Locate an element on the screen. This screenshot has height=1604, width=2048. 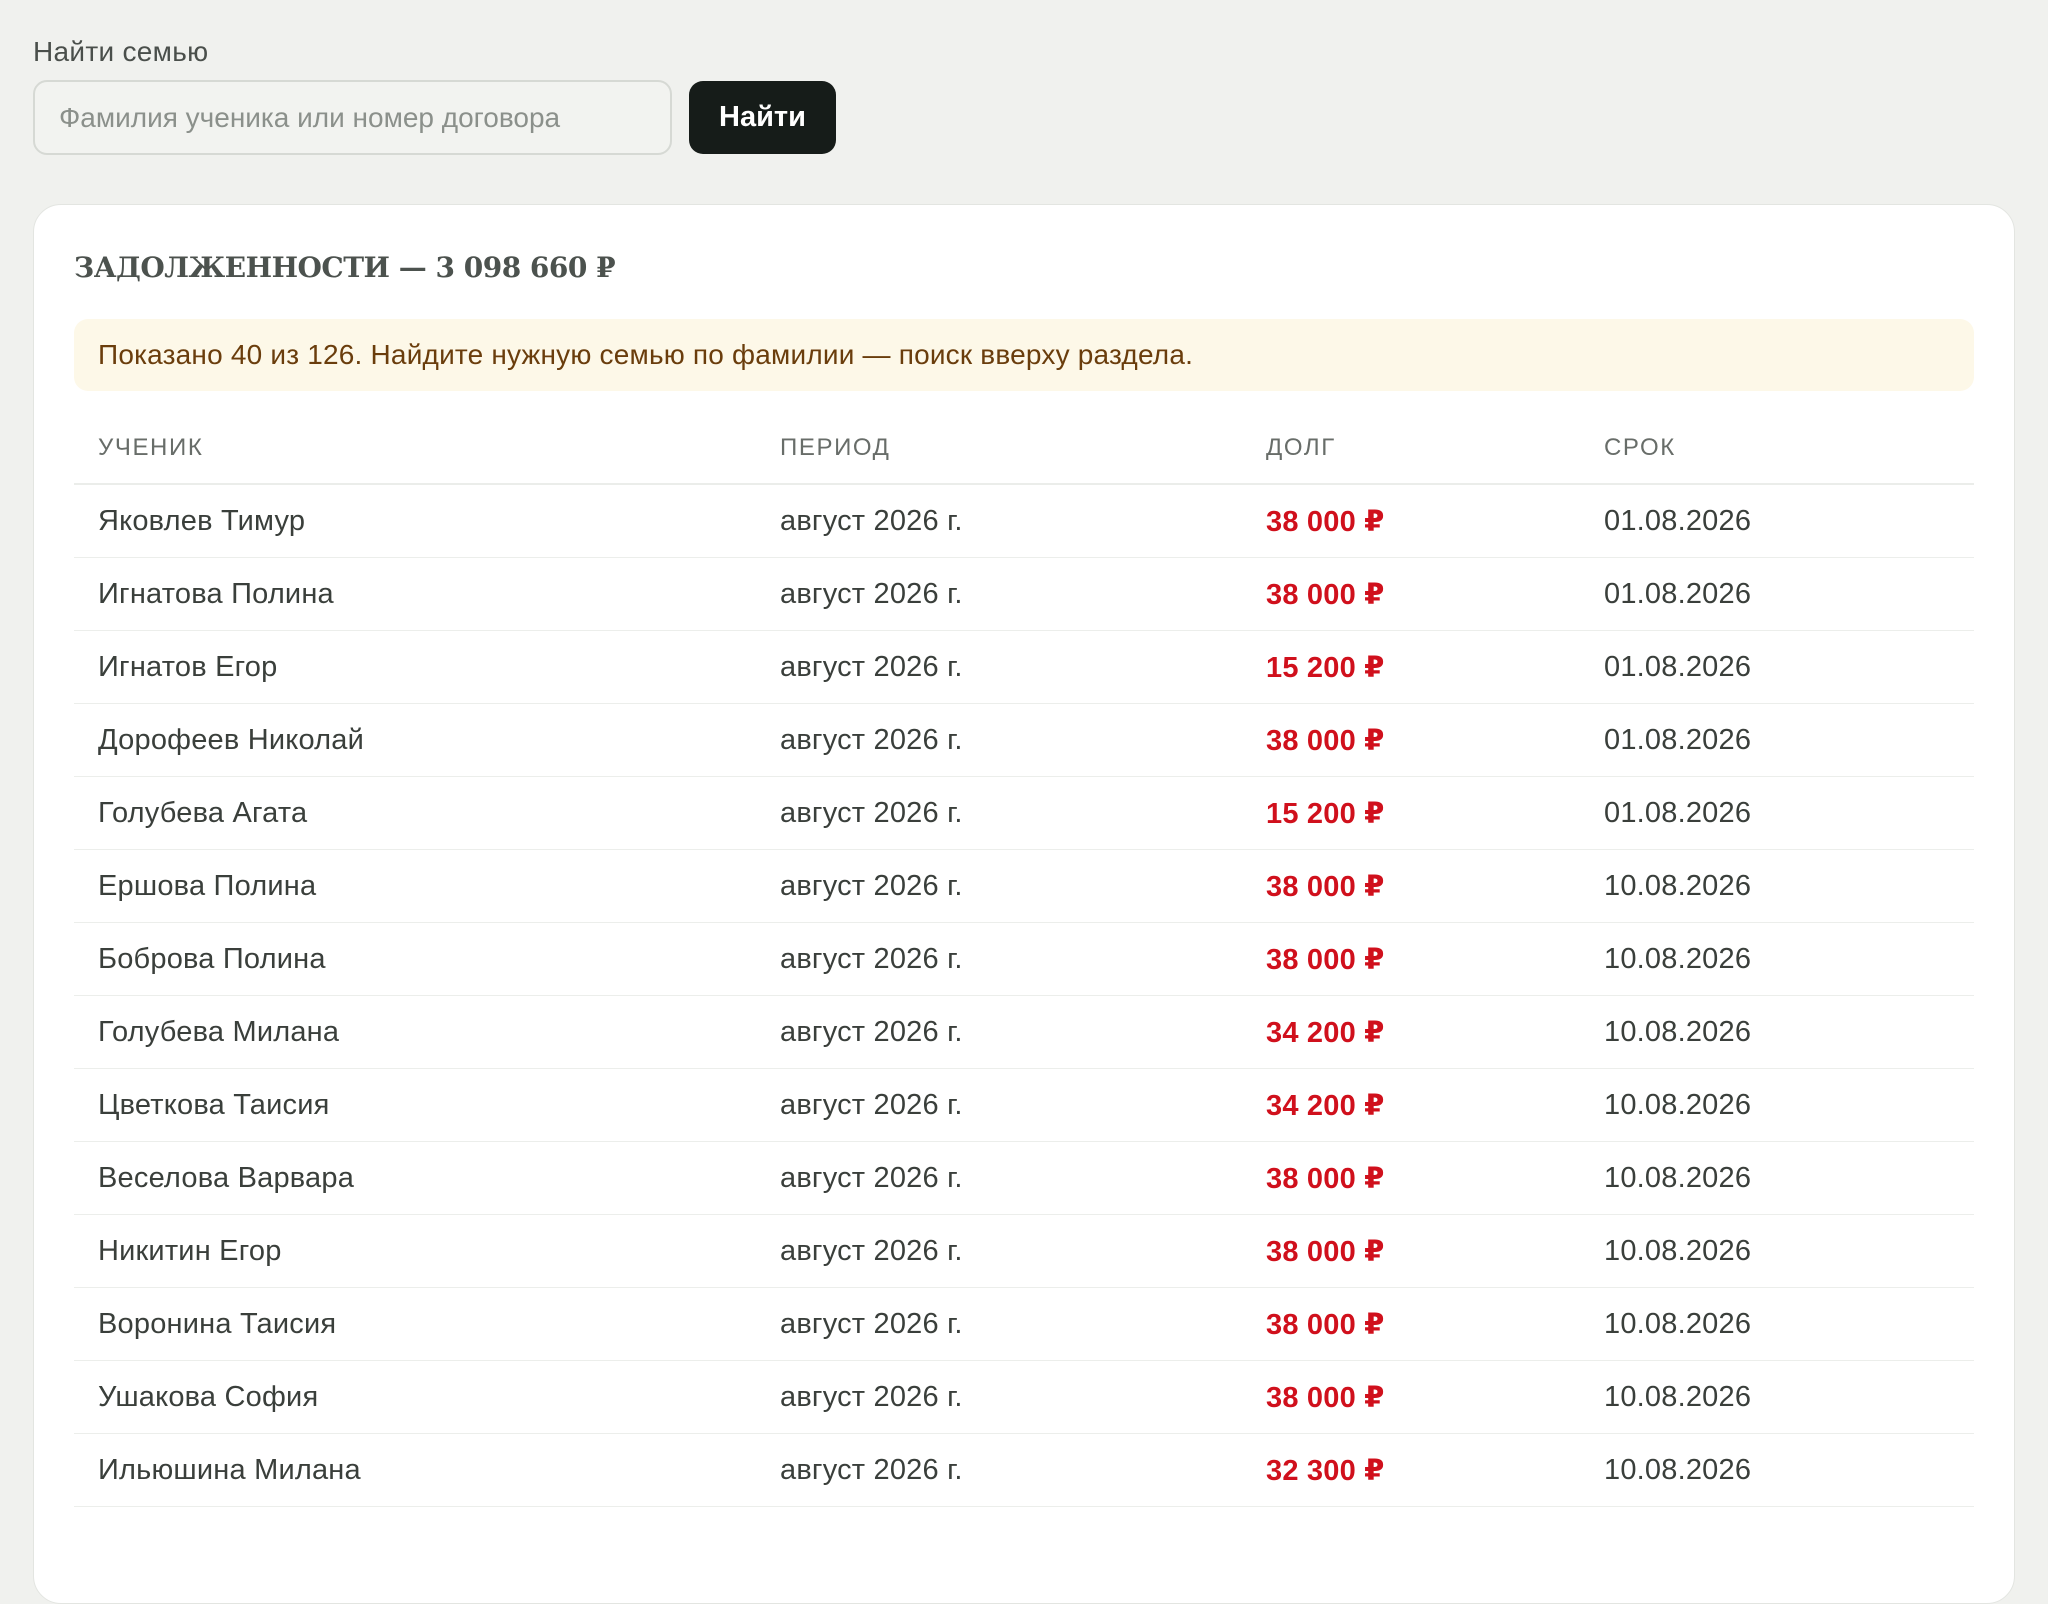
column-header-due: СРОК is located at coordinates (1777, 449).